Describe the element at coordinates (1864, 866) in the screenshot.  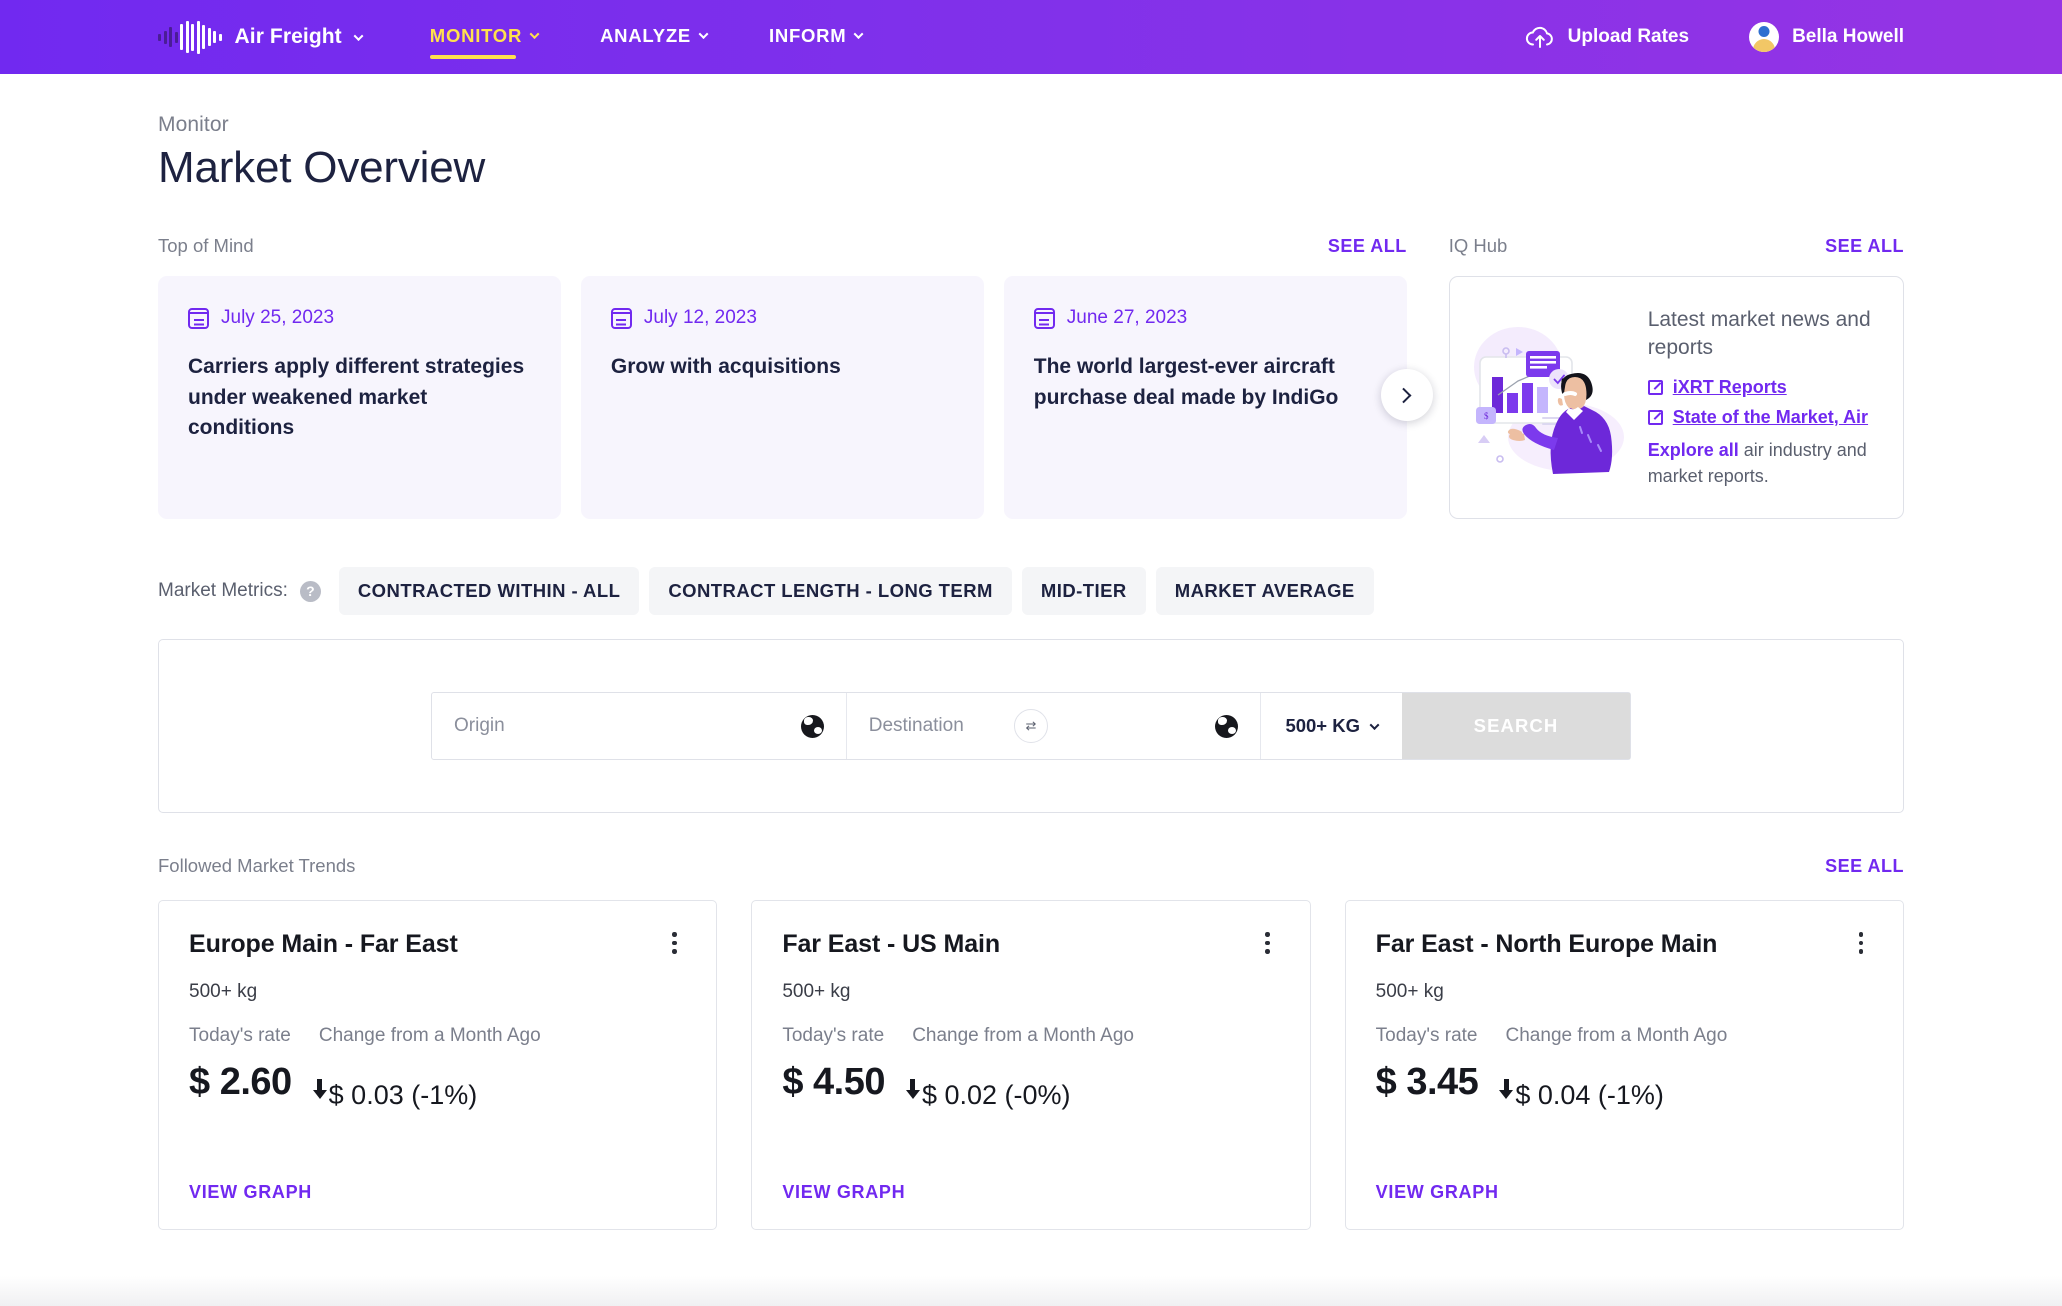
I see `followed-trends-see-all-link: SEE ALL` at that location.